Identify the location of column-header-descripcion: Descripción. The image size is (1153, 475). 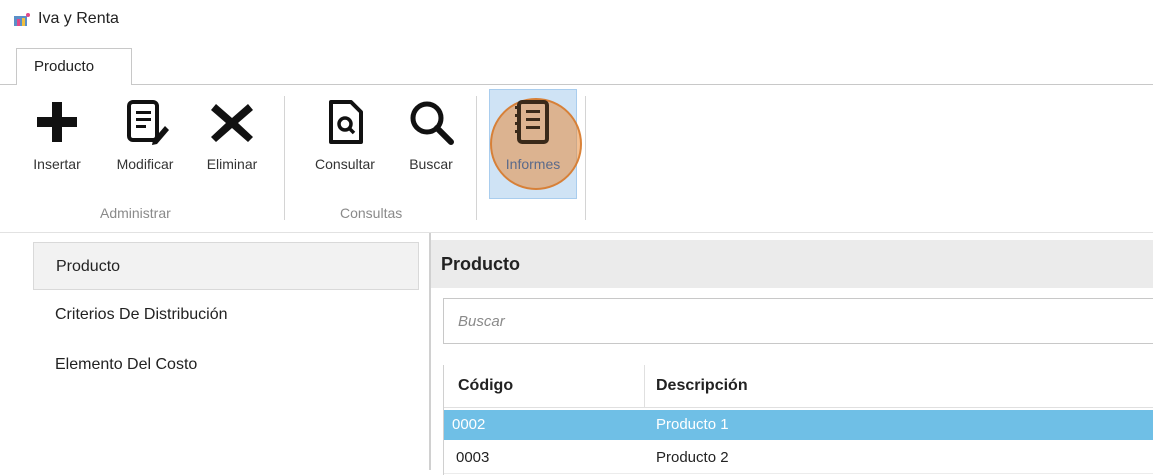
(702, 386).